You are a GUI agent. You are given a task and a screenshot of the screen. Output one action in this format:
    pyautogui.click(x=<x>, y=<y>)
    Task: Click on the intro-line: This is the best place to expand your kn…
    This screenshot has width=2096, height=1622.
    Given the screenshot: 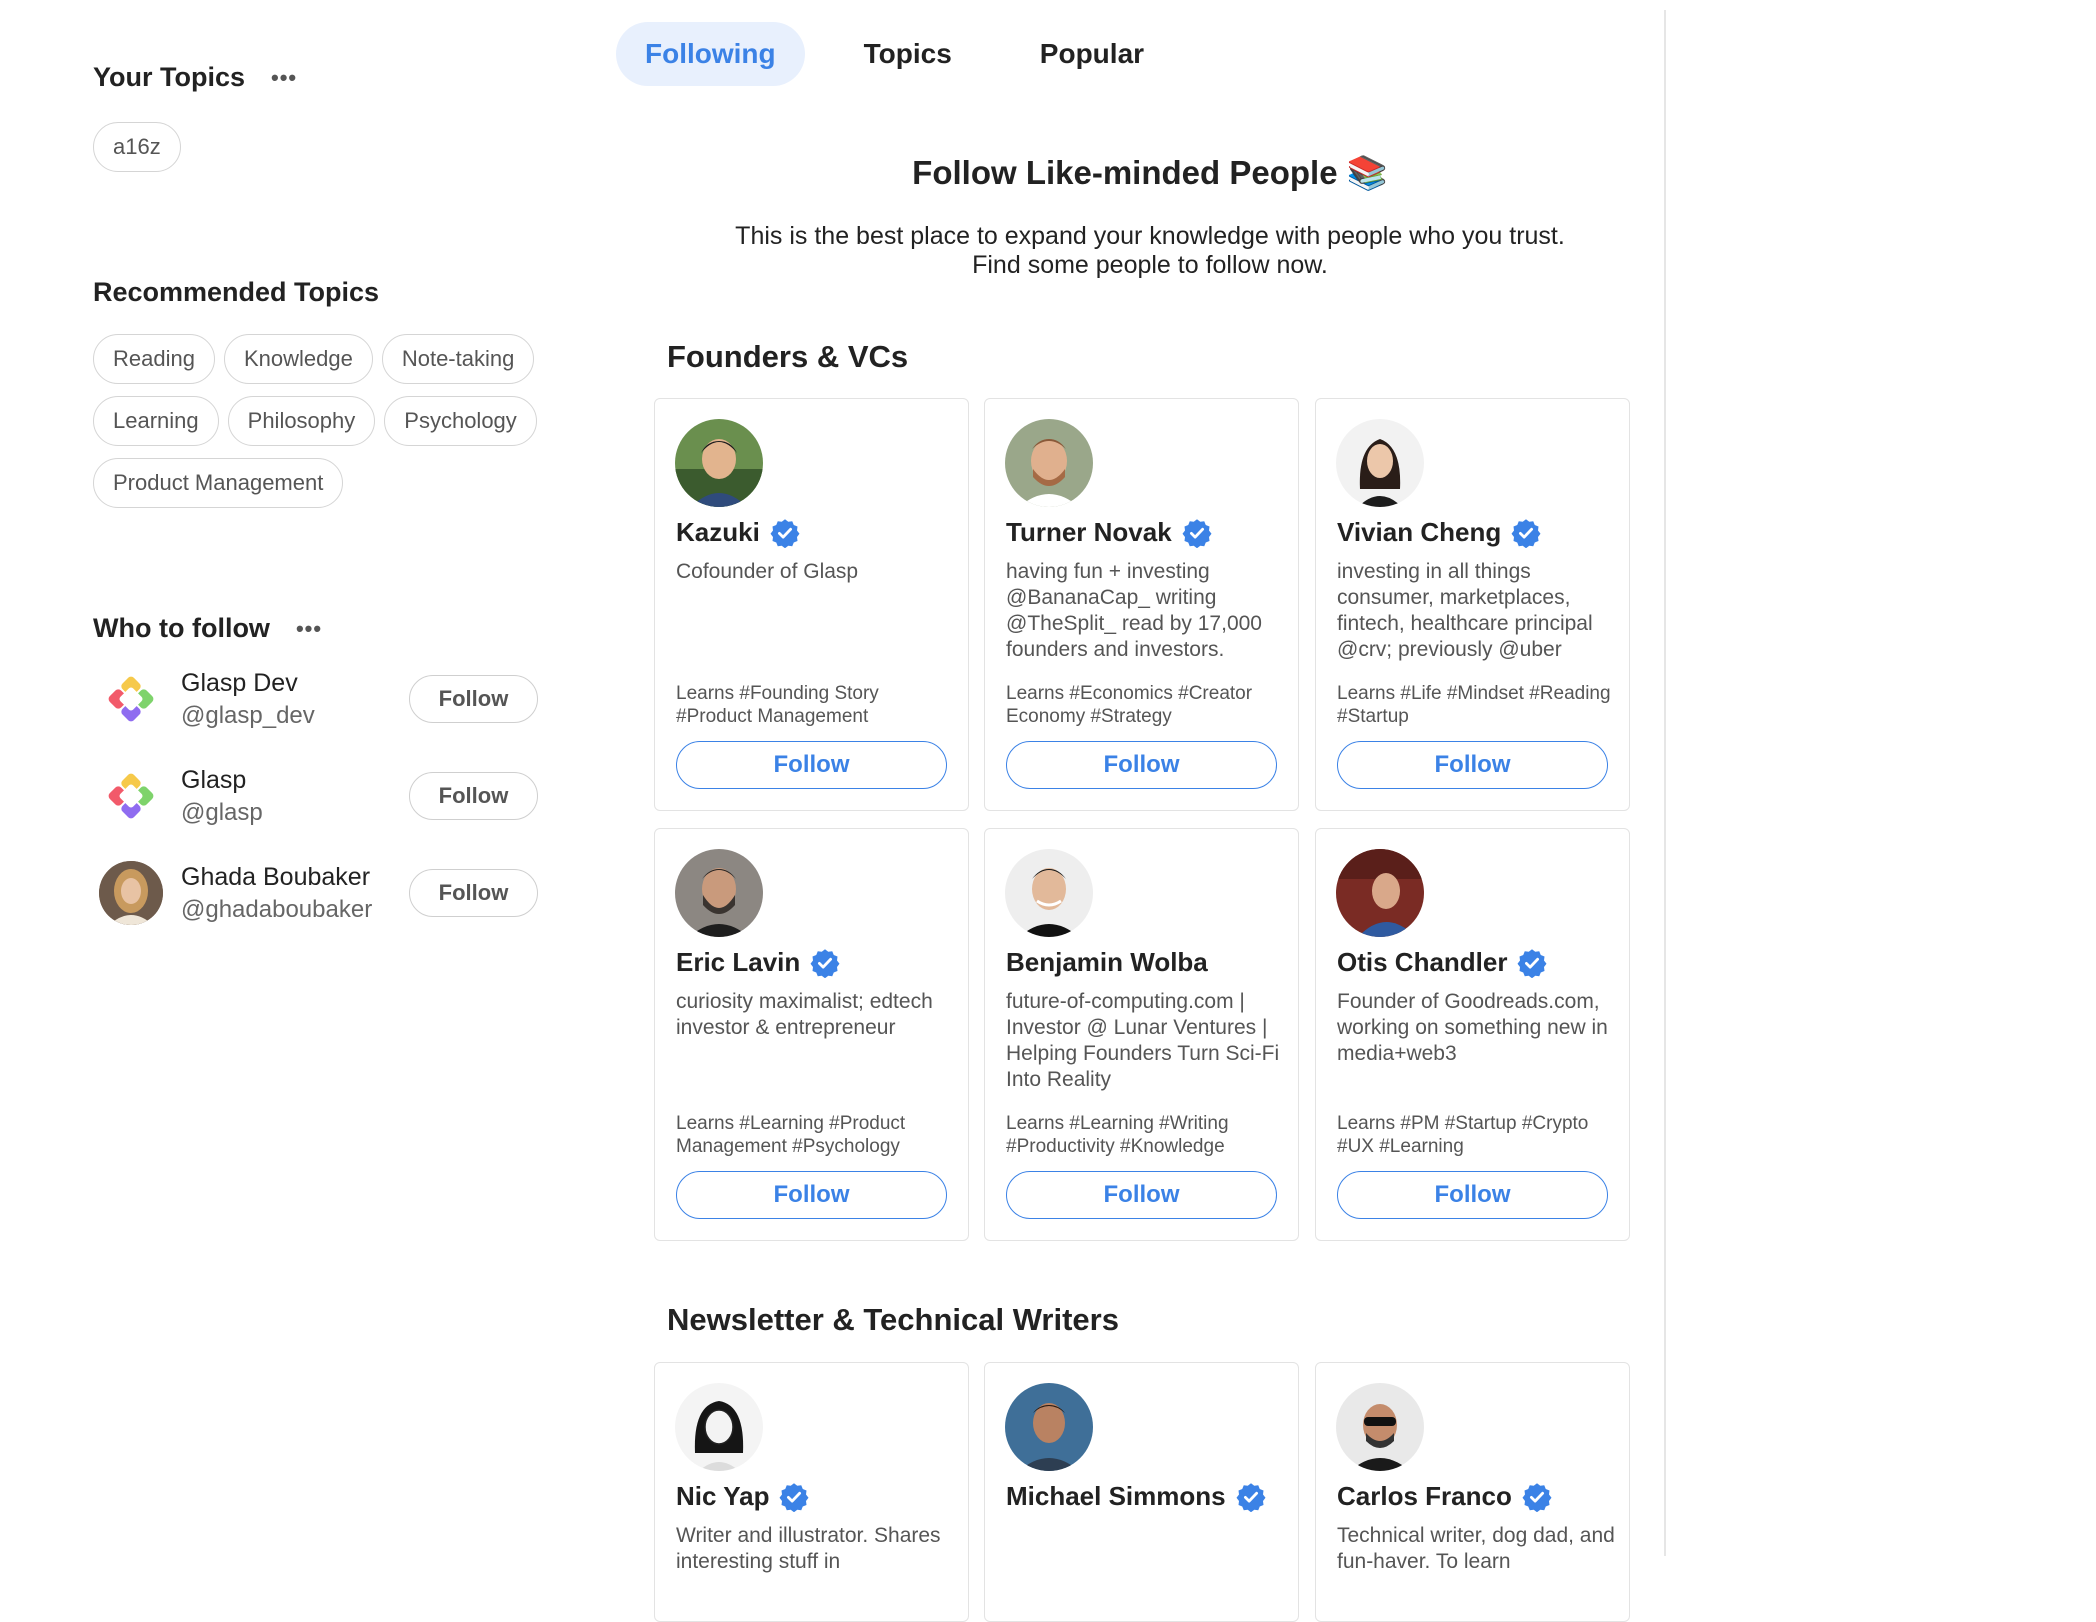 What is the action you would take?
    pyautogui.click(x=1150, y=236)
    